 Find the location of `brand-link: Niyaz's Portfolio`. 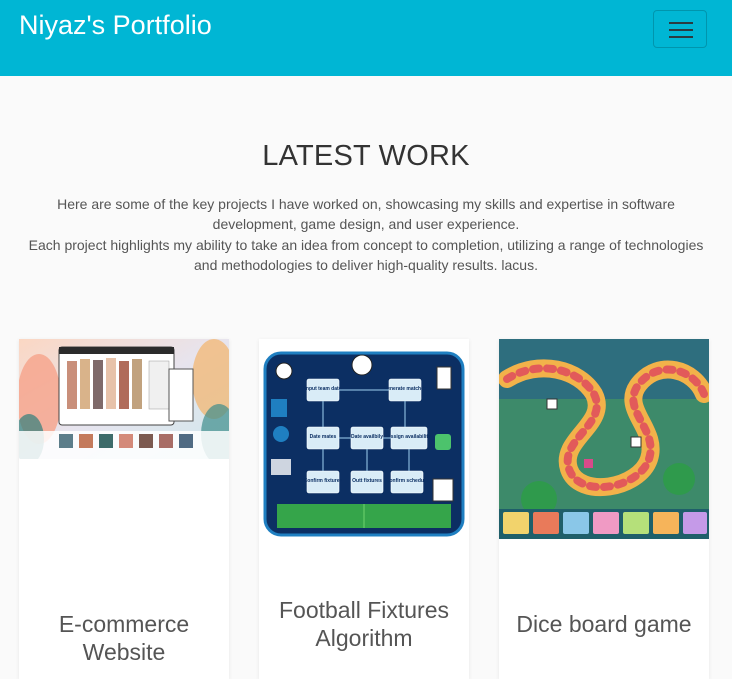

brand-link: Niyaz's Portfolio is located at coordinates (115, 25).